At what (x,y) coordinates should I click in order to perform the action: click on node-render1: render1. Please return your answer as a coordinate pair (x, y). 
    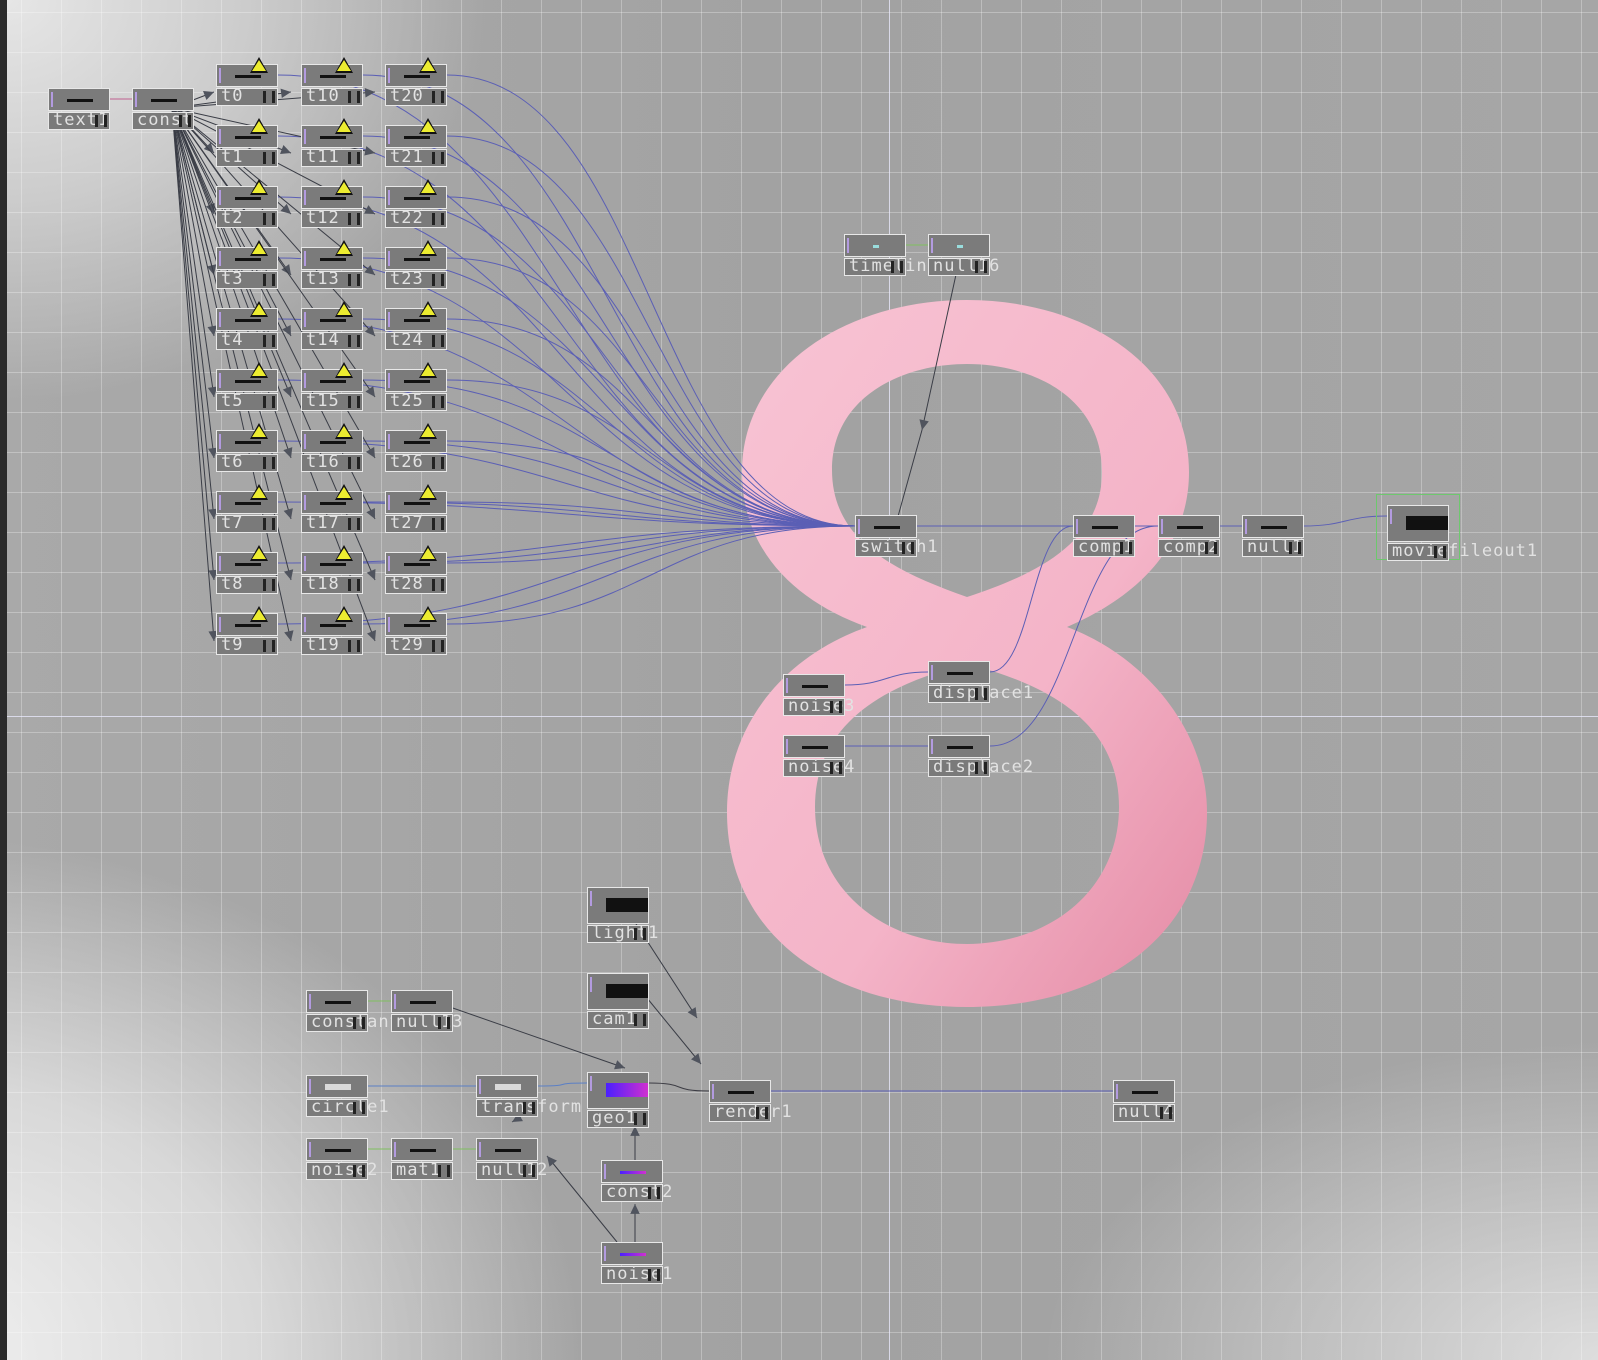
    Looking at the image, I should click on (750, 1102).